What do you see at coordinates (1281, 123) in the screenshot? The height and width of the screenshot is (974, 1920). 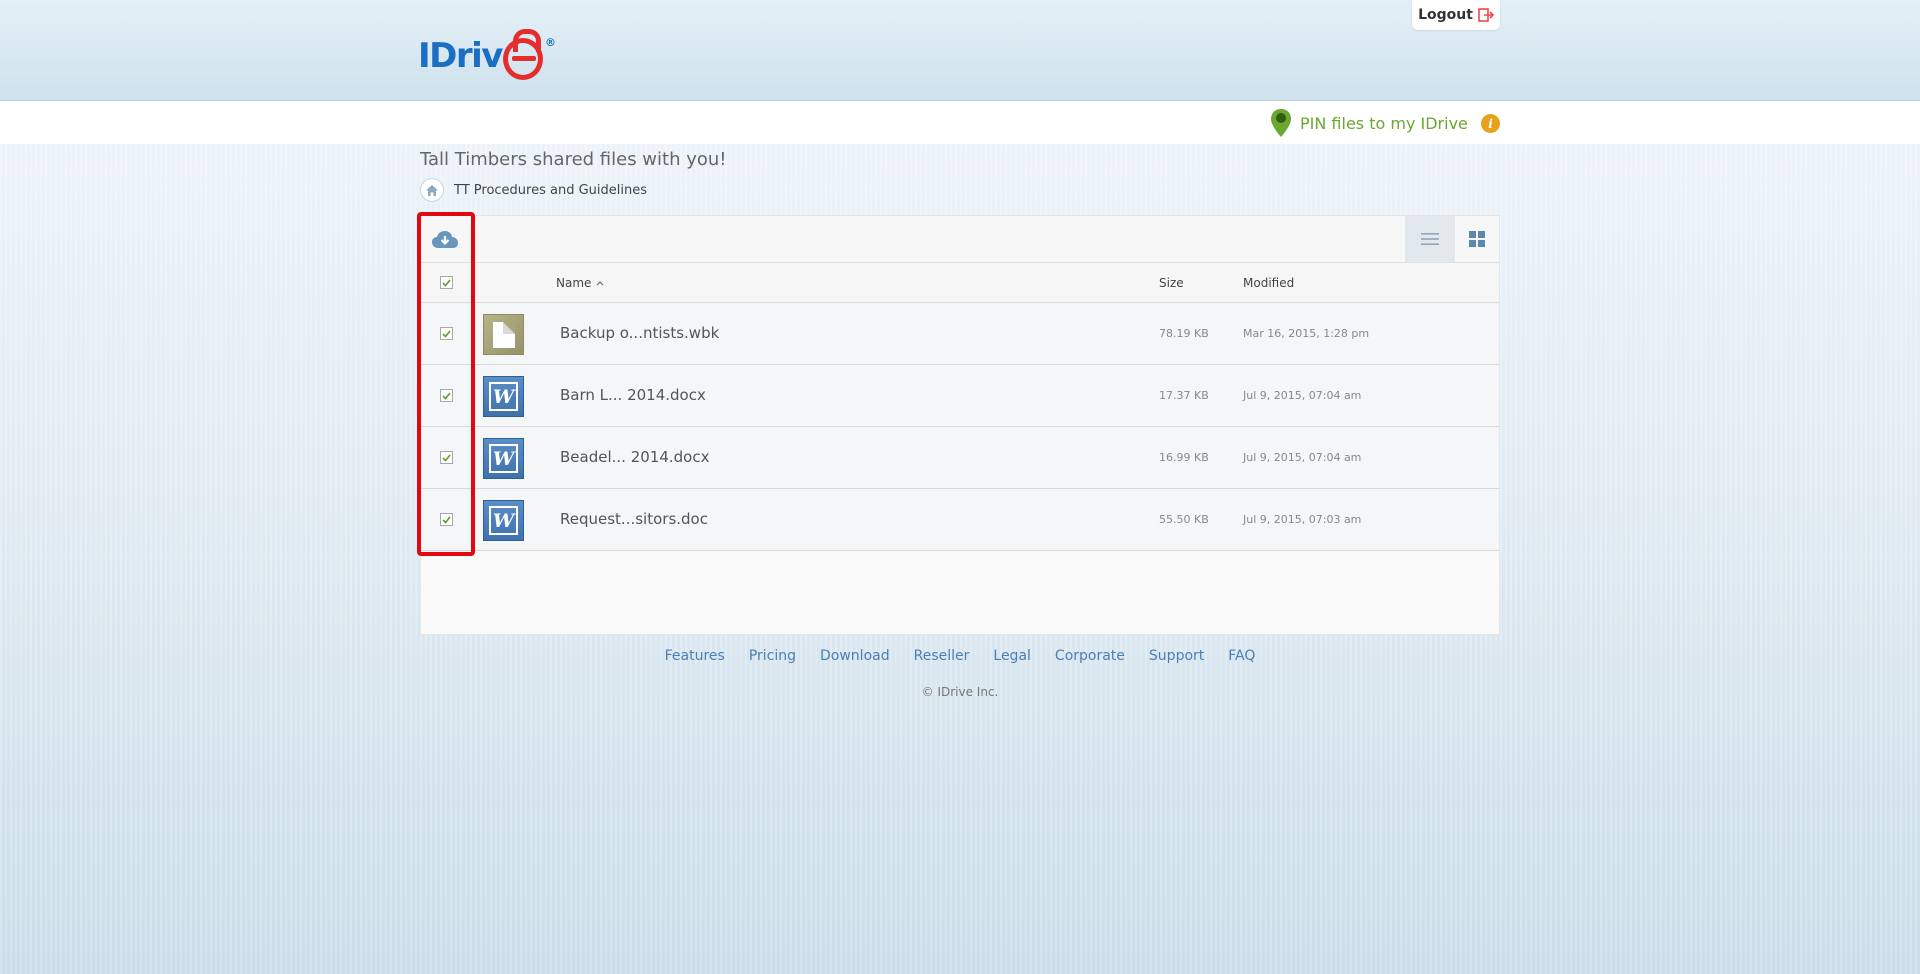 I see `map-pin-icon` at bounding box center [1281, 123].